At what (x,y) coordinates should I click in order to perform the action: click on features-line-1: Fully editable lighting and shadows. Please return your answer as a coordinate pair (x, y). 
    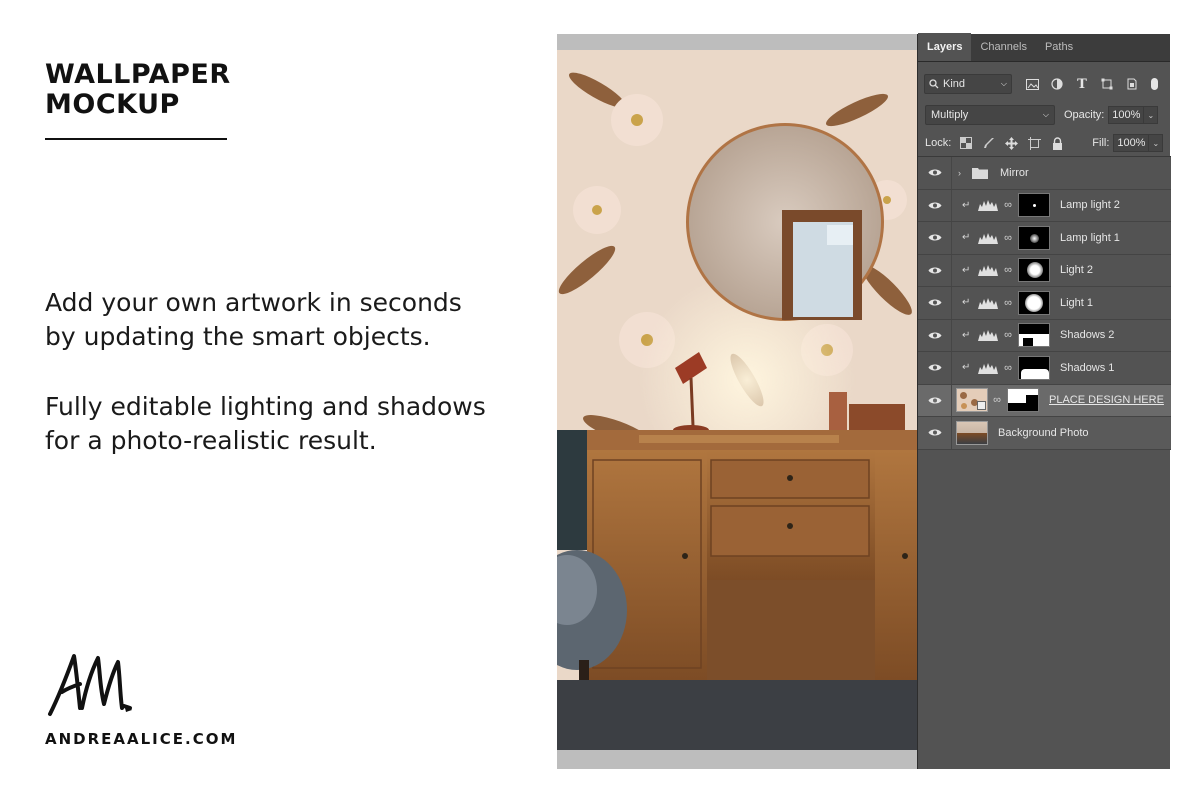
    Looking at the image, I should click on (265, 406).